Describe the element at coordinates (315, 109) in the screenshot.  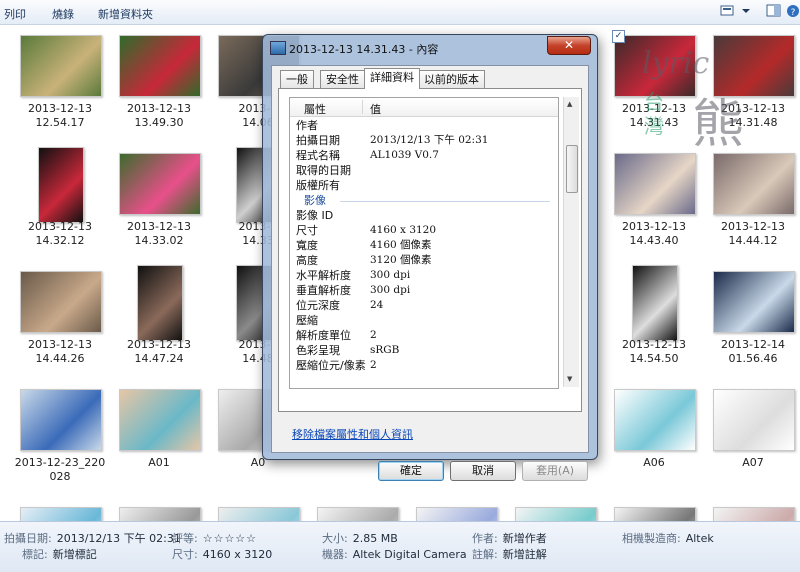
I see `column-header-property: 屬性` at that location.